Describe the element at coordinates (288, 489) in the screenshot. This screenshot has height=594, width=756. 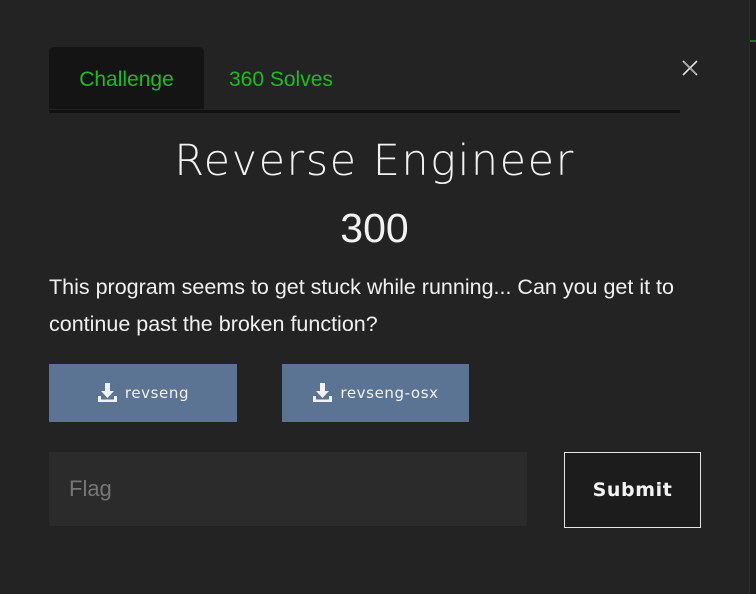
I see `flag-input` at that location.